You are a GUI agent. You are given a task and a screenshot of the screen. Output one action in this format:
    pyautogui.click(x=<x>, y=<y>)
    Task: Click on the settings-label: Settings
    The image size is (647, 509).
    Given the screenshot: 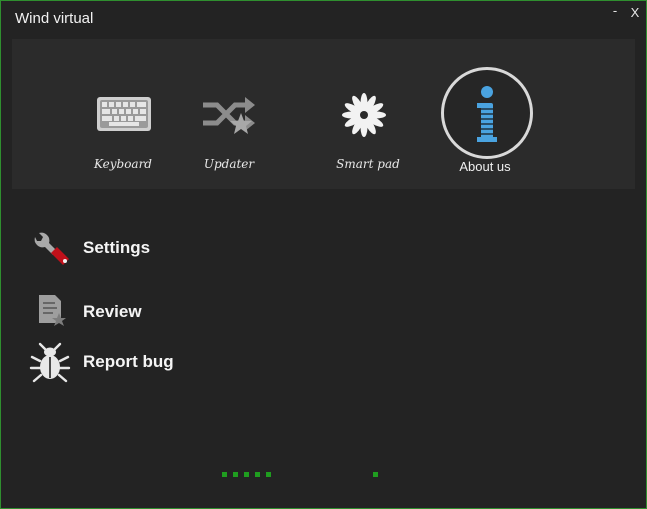 What is the action you would take?
    pyautogui.click(x=117, y=247)
    